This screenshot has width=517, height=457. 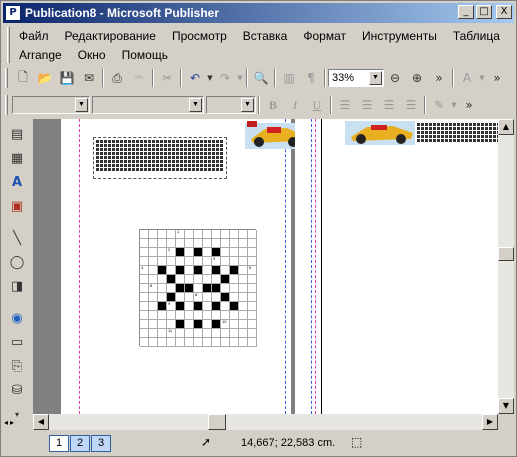 What do you see at coordinates (265, 422) in the screenshot?
I see `horizontal-scrollbar: ◀ ▶` at bounding box center [265, 422].